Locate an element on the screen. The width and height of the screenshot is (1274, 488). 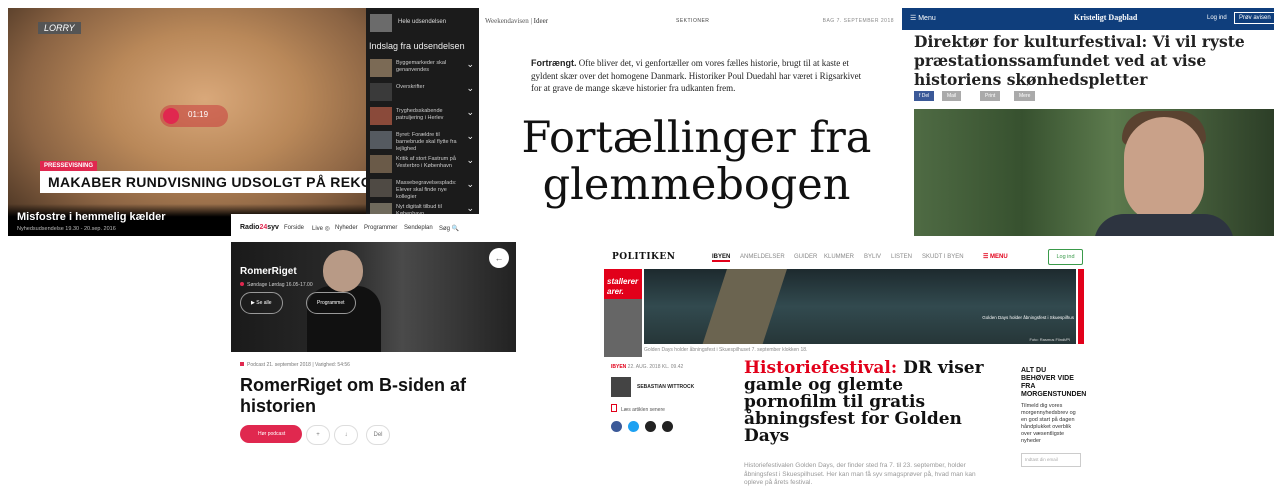
nav-ibyen: IBYEN is located at coordinates (721, 258).